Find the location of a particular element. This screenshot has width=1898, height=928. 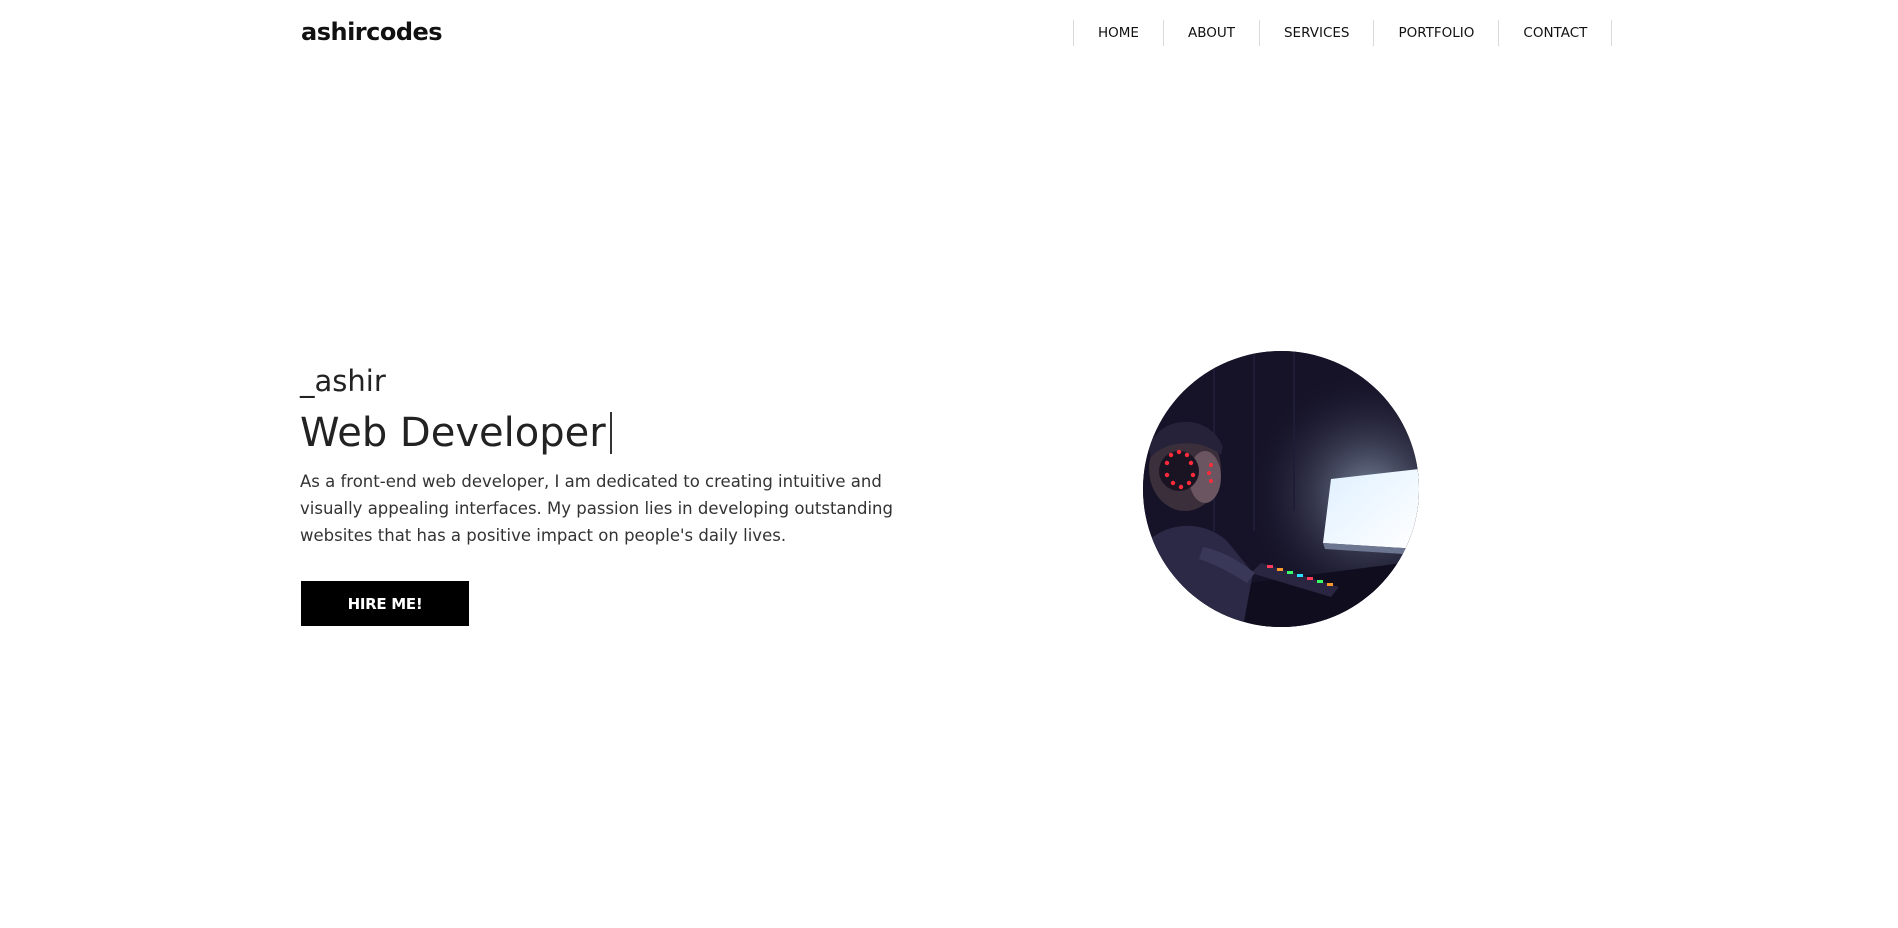

site-logo: ashircodes is located at coordinates (372, 32).